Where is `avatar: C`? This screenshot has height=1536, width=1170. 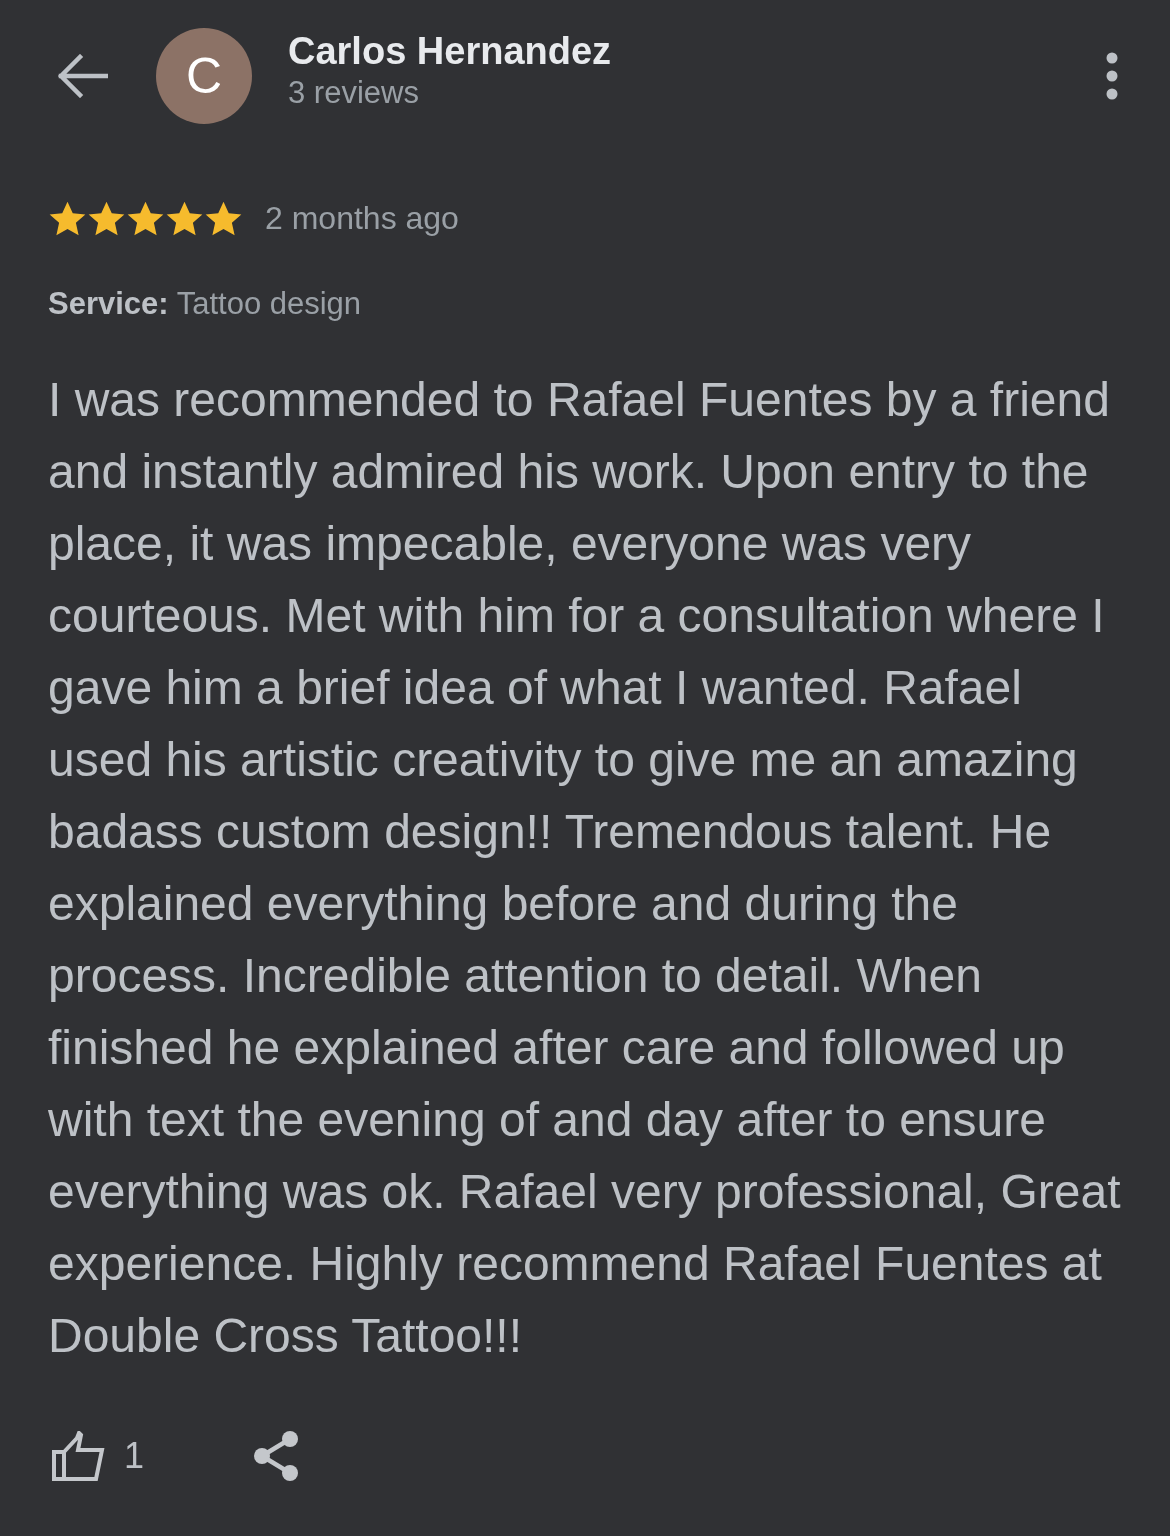
avatar: C is located at coordinates (204, 76).